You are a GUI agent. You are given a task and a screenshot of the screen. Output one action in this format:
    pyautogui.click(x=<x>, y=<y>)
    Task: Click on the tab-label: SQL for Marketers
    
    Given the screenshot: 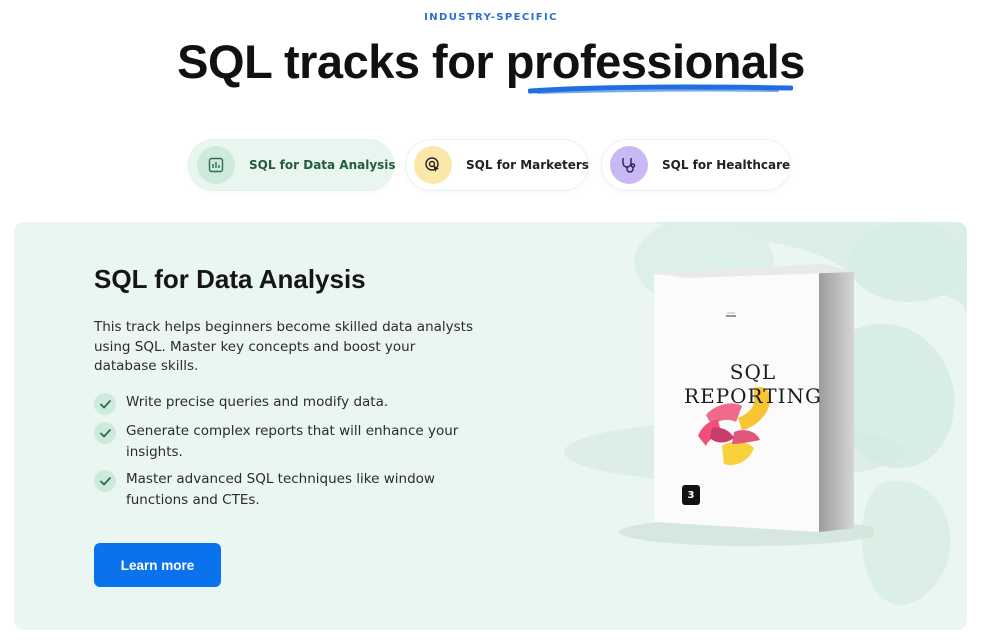 What is the action you would take?
    pyautogui.click(x=527, y=165)
    